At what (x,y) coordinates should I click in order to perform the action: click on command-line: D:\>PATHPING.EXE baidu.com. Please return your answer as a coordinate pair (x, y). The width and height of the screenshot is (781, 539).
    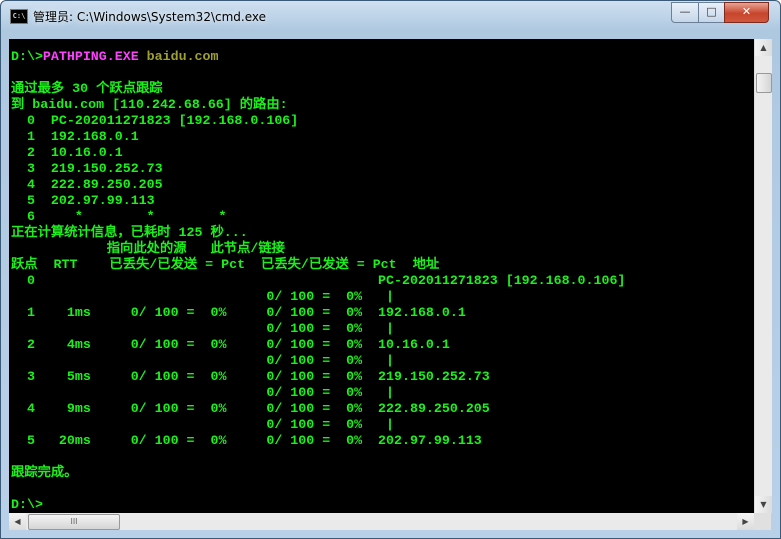
    Looking at the image, I should click on (318, 57).